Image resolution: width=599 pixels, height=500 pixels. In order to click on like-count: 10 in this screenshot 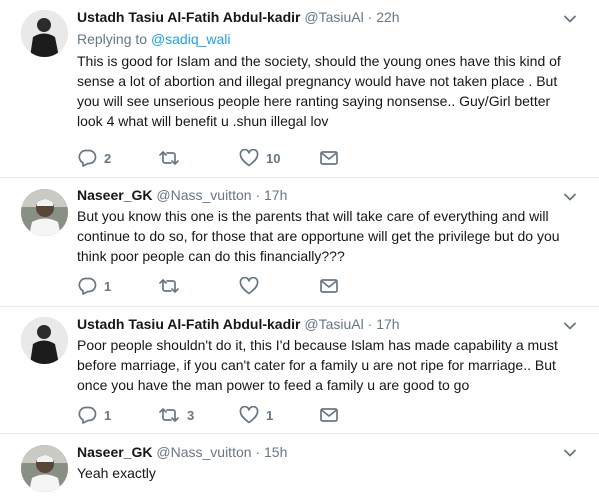, I will do `click(273, 158)`.